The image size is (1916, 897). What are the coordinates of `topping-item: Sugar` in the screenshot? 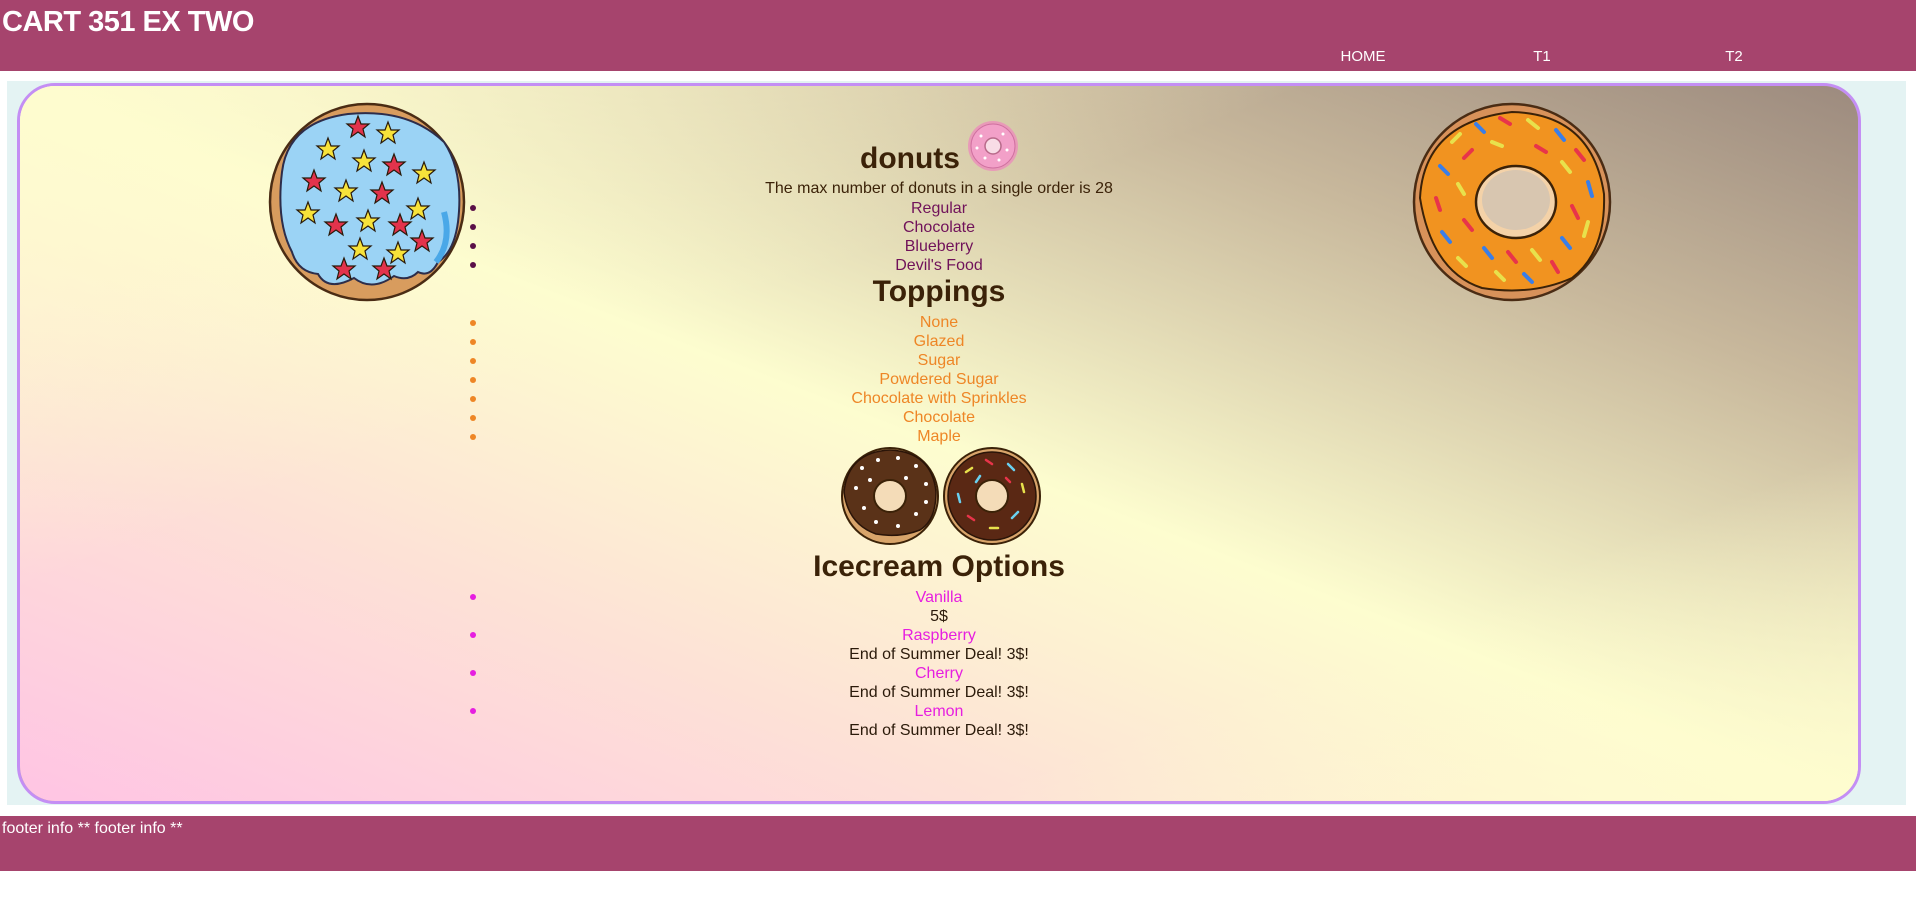 It's located at (939, 360).